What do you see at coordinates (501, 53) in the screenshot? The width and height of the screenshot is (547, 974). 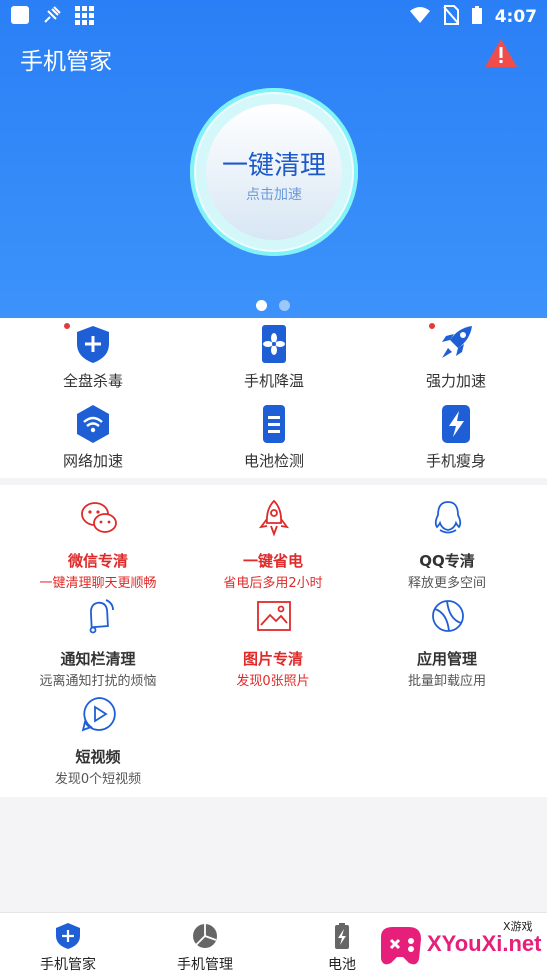 I see `warning-icon` at bounding box center [501, 53].